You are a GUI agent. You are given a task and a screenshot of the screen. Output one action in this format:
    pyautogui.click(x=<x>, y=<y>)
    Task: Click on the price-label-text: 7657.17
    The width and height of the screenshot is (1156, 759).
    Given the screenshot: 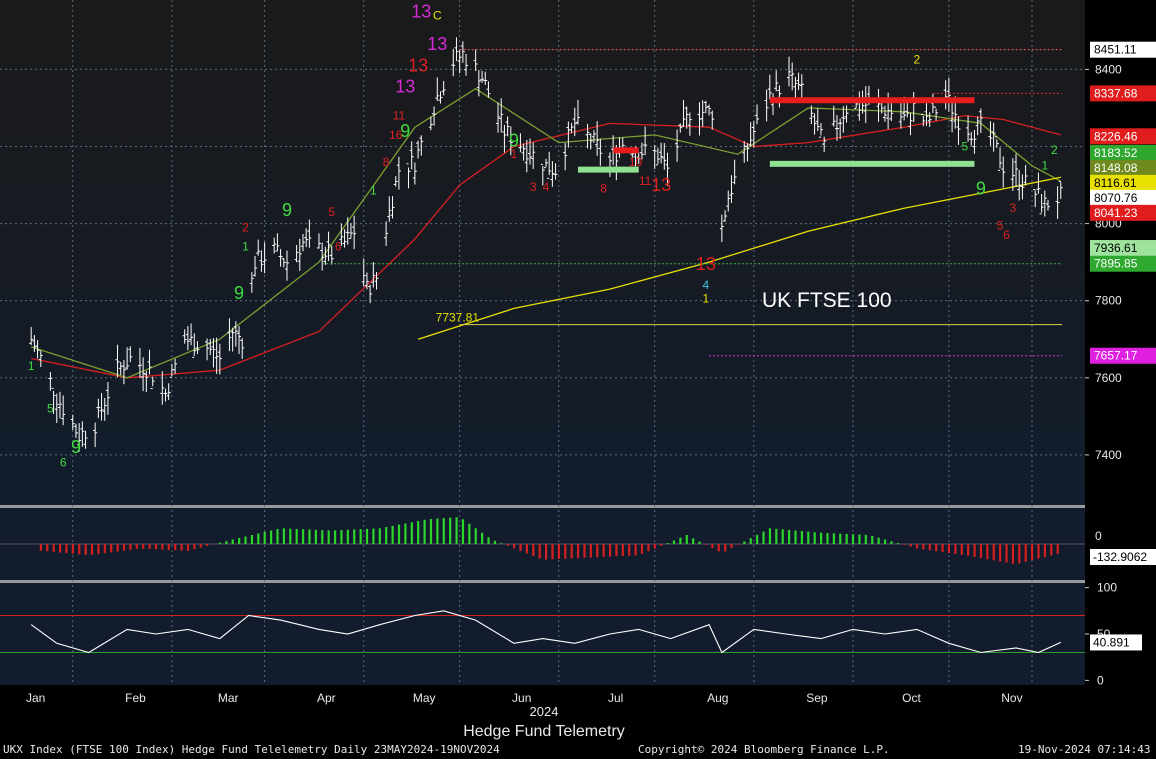 What is the action you would take?
    pyautogui.click(x=1116, y=356)
    